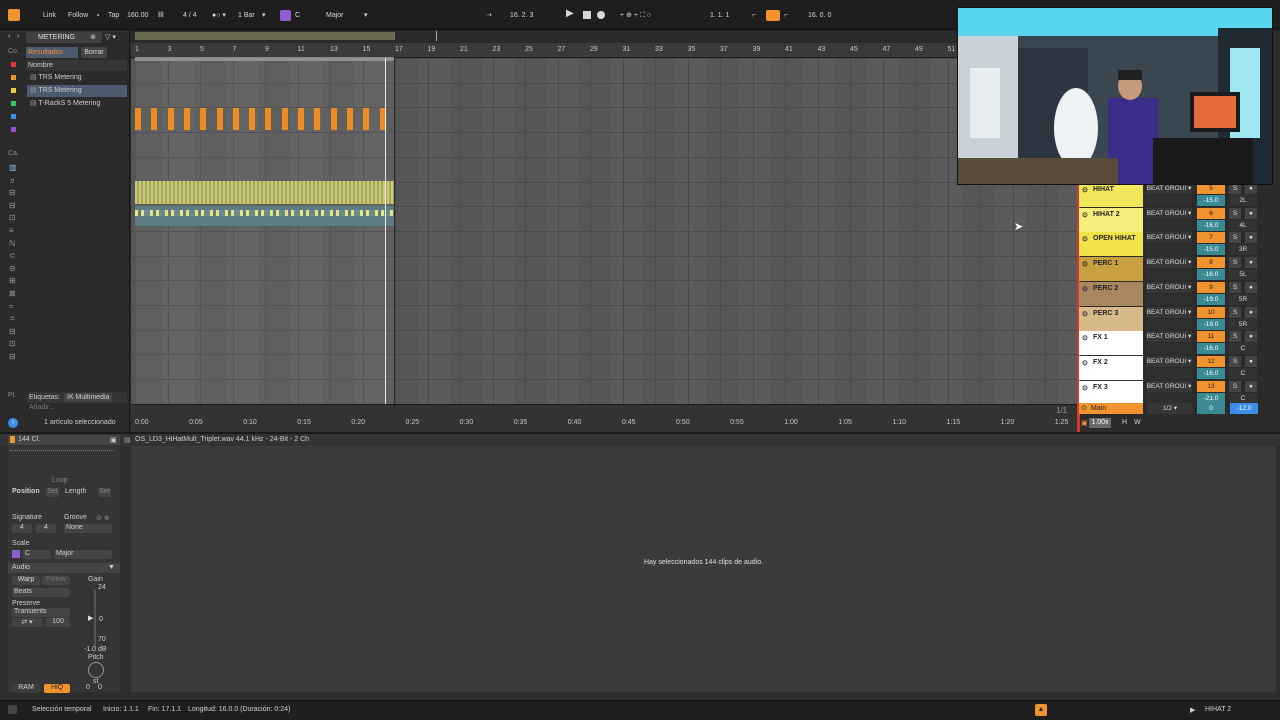 The width and height of the screenshot is (1280, 720). Describe the element at coordinates (58, 622) in the screenshot. I see `grain-amount: 100` at that location.